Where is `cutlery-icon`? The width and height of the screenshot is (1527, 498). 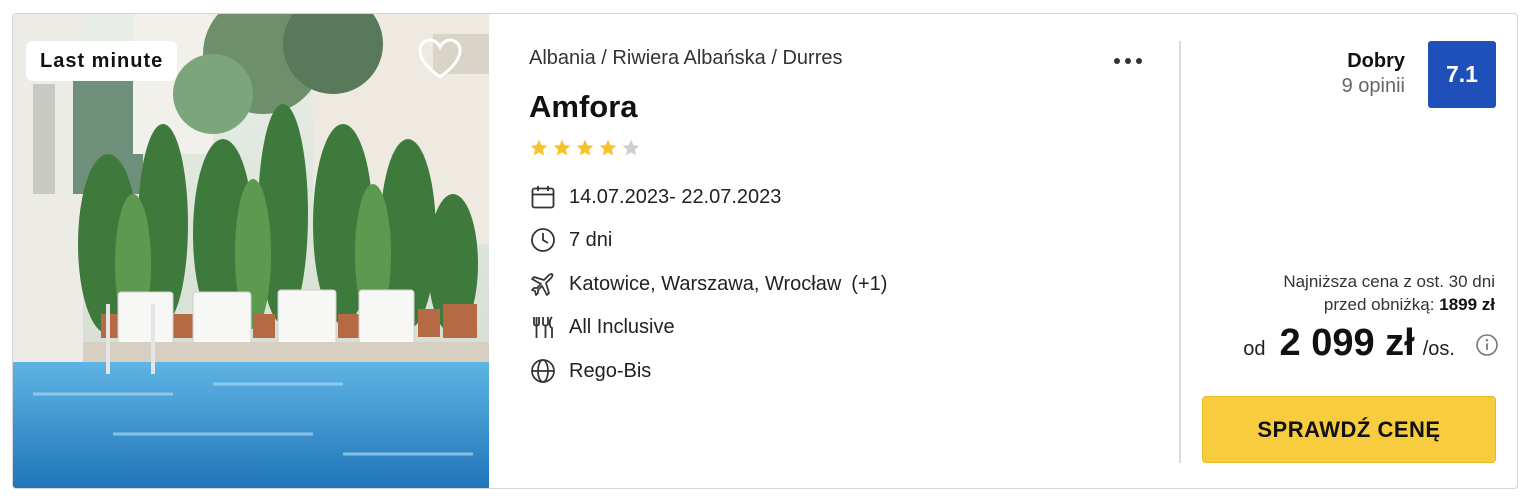 cutlery-icon is located at coordinates (543, 327).